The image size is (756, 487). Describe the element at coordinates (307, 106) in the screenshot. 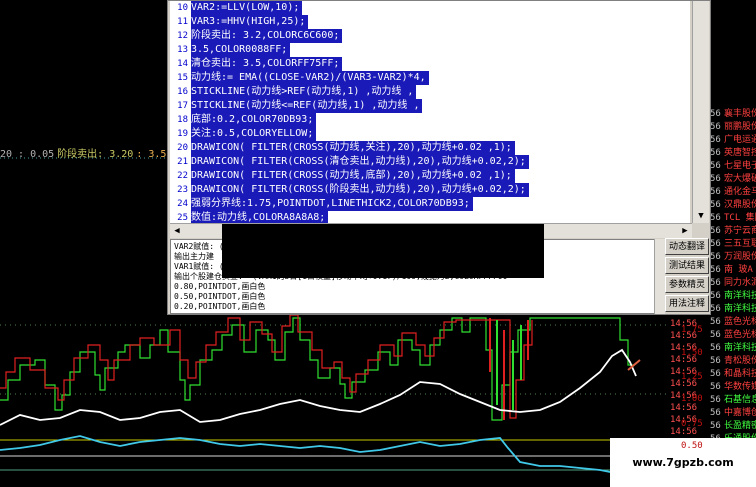

I see `code-line: STICKLINE(动力线<=REF(动力线,1) ,动力线 ,` at that location.